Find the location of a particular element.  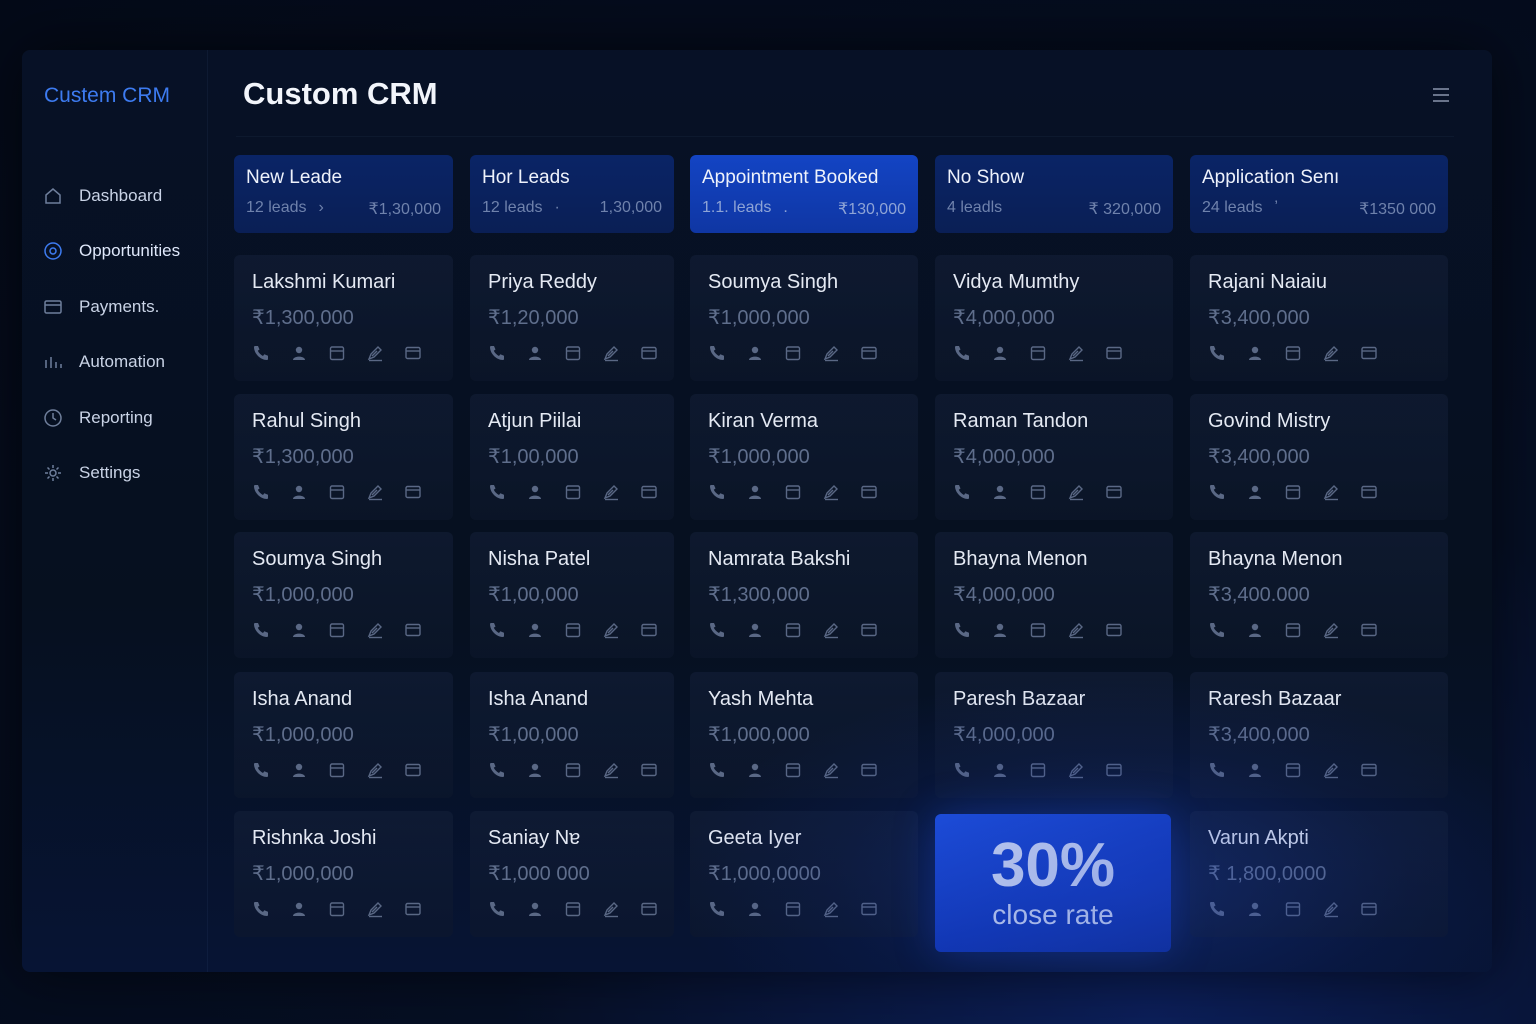

sidebar-item-reporting: Reporting is located at coordinates (111, 418).